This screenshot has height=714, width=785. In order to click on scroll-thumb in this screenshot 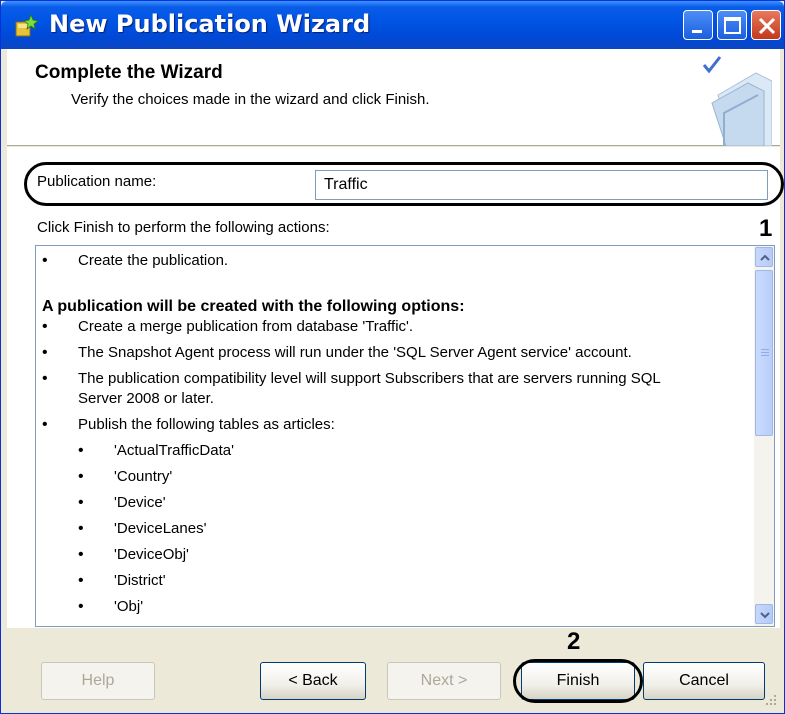, I will do `click(764, 353)`.